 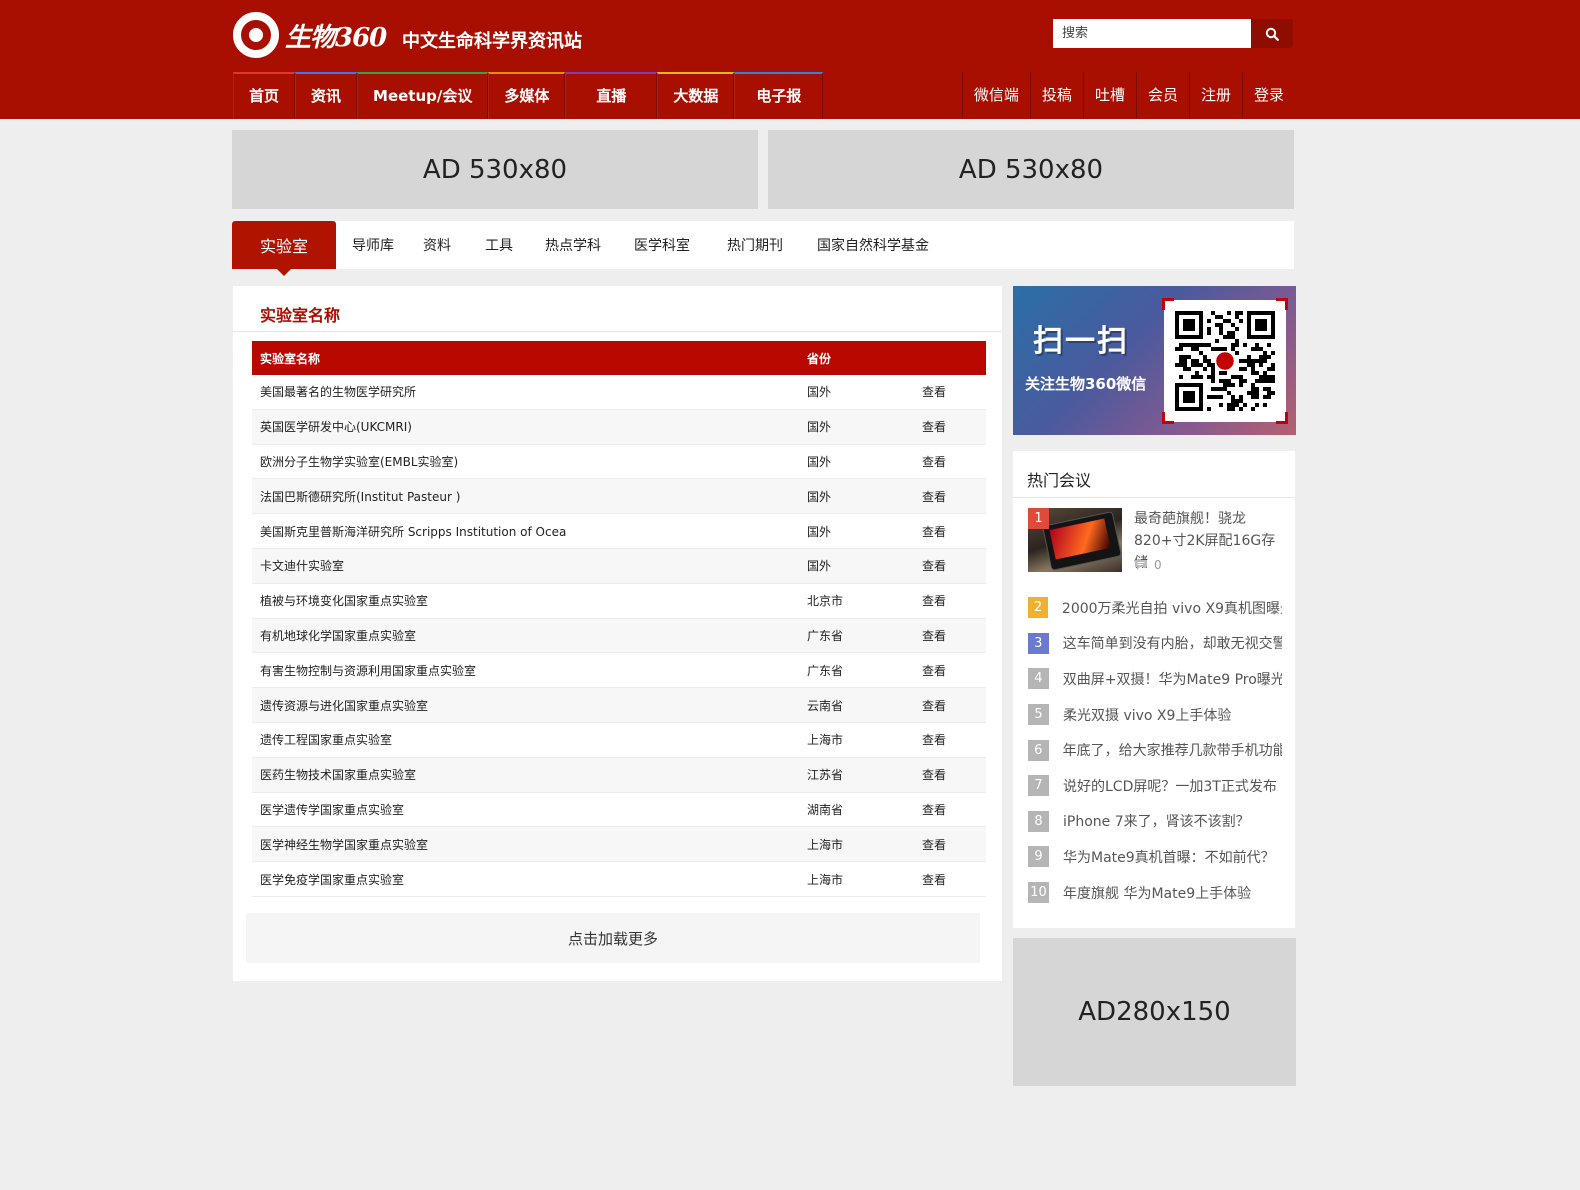 What do you see at coordinates (1109, 95) in the screenshot?
I see `nav-item-feedback: 吐槽` at bounding box center [1109, 95].